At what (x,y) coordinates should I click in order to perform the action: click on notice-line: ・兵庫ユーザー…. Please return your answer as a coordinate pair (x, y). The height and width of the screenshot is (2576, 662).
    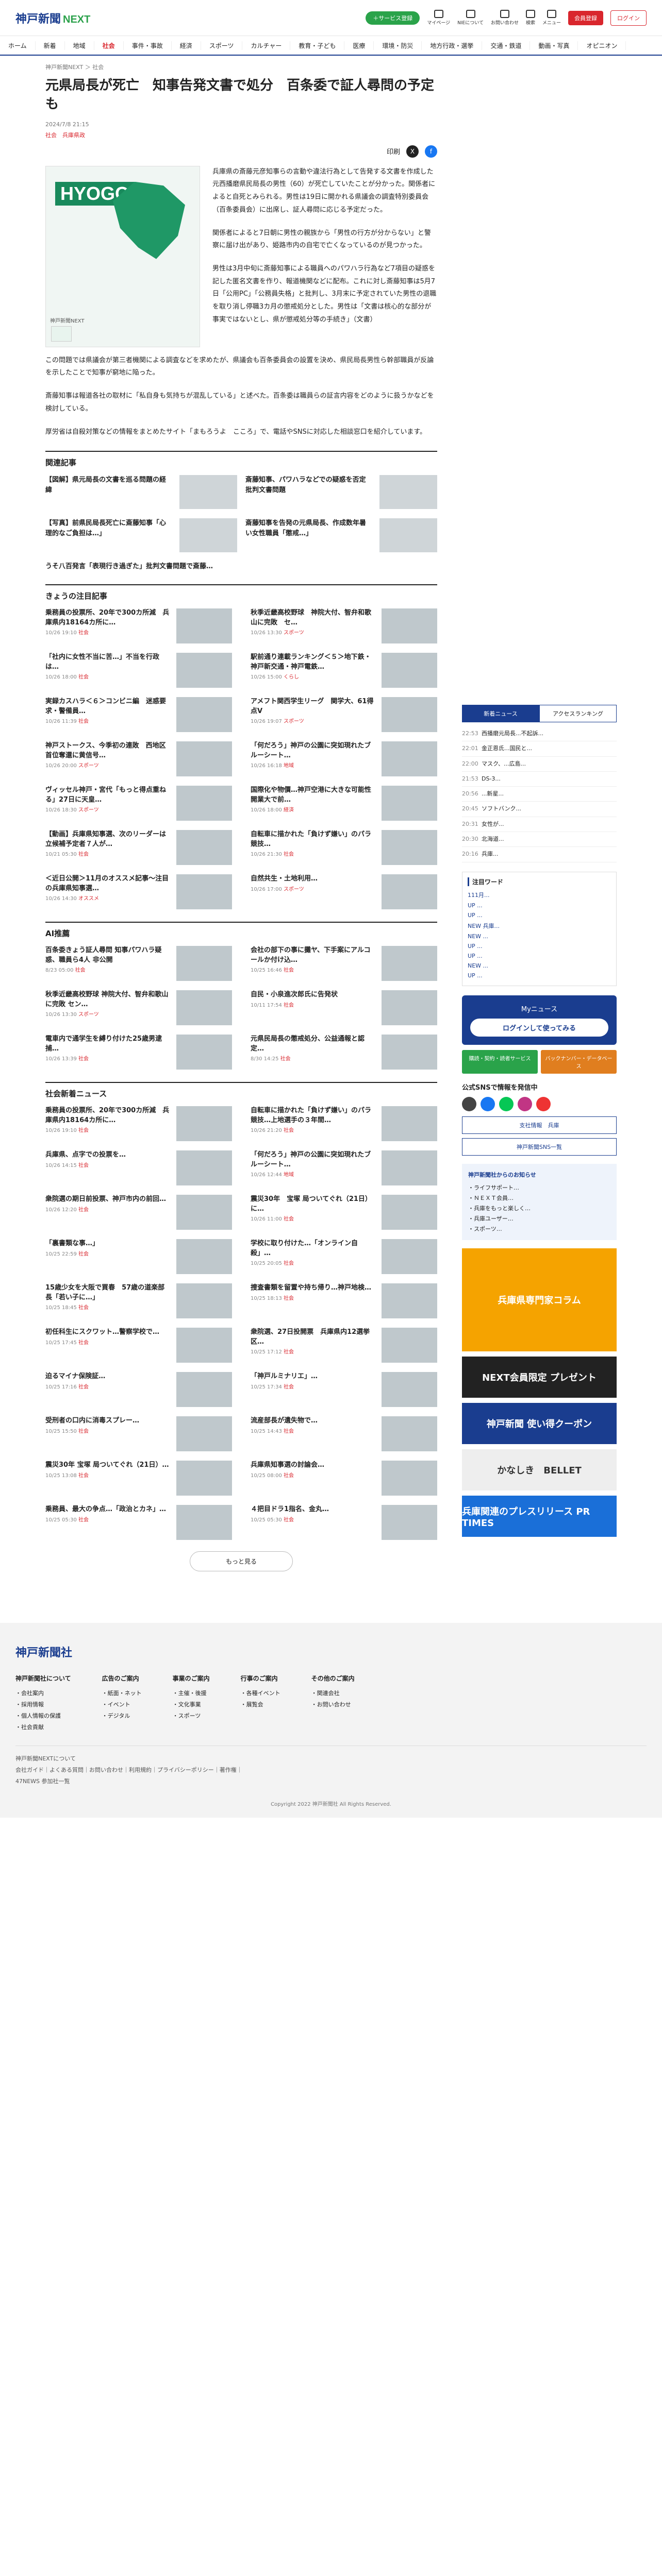
    Looking at the image, I should click on (539, 1219).